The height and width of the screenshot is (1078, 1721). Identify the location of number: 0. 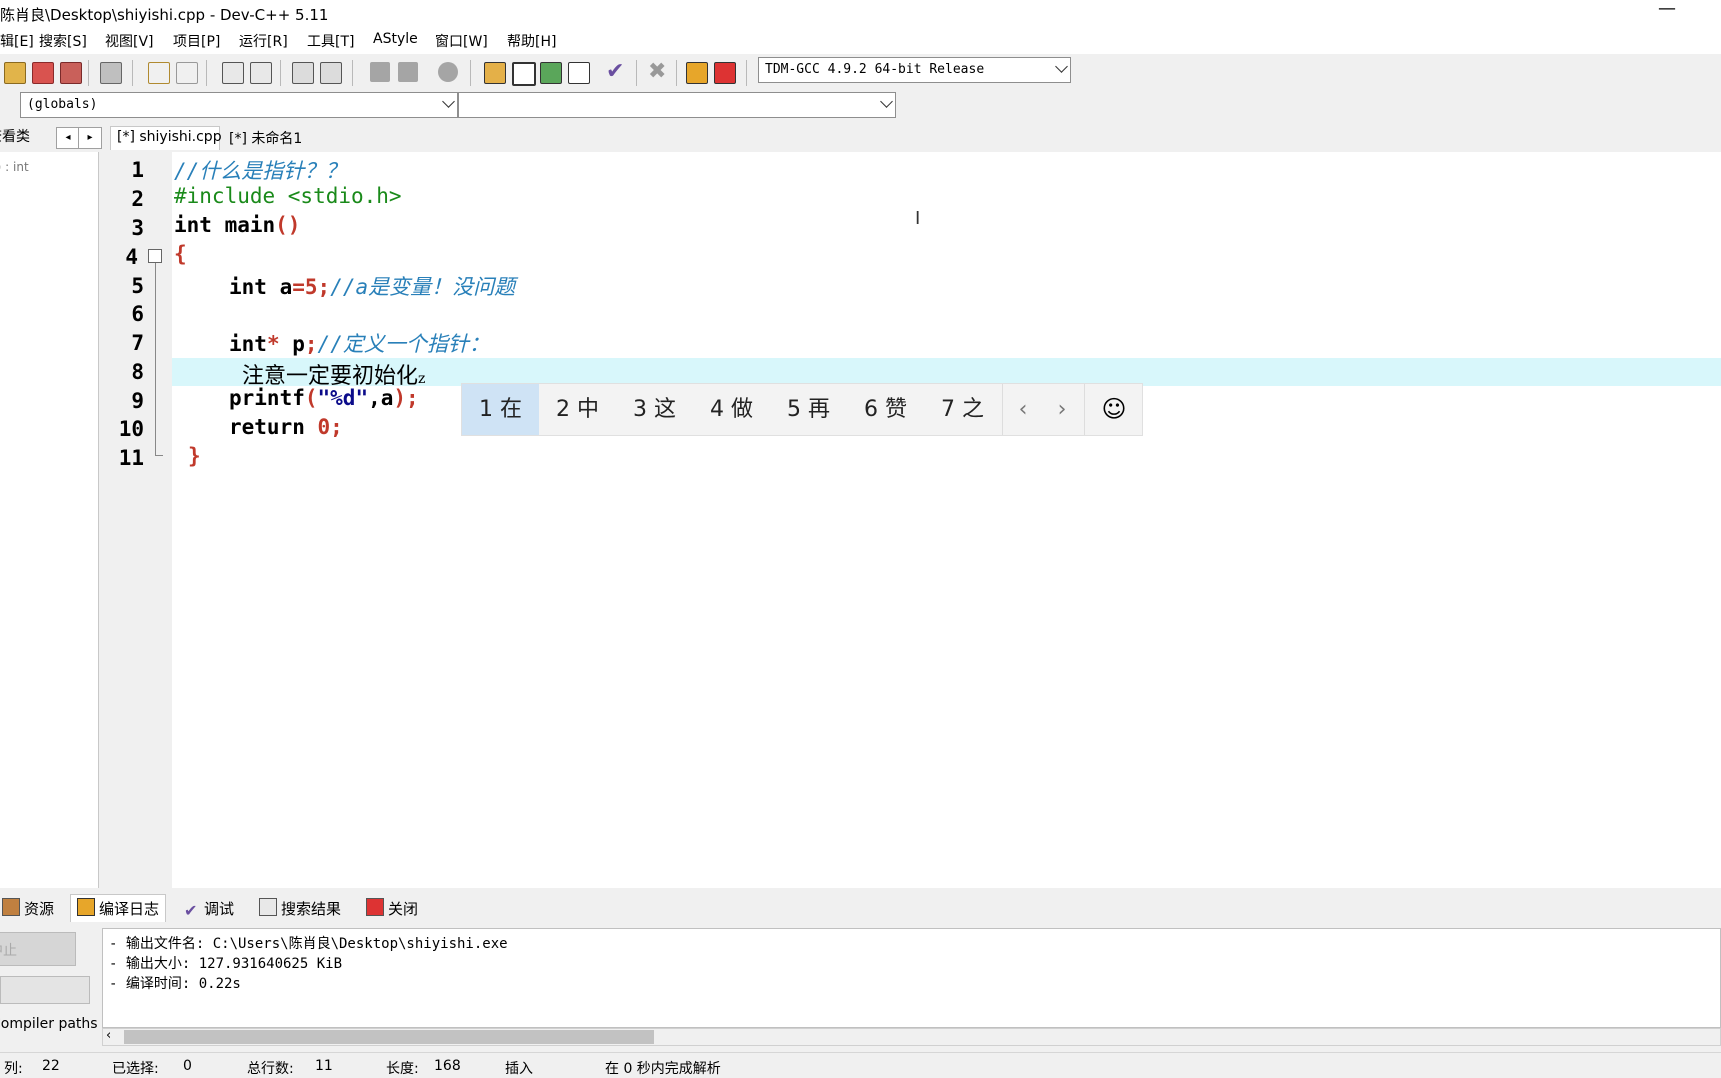
(324, 427).